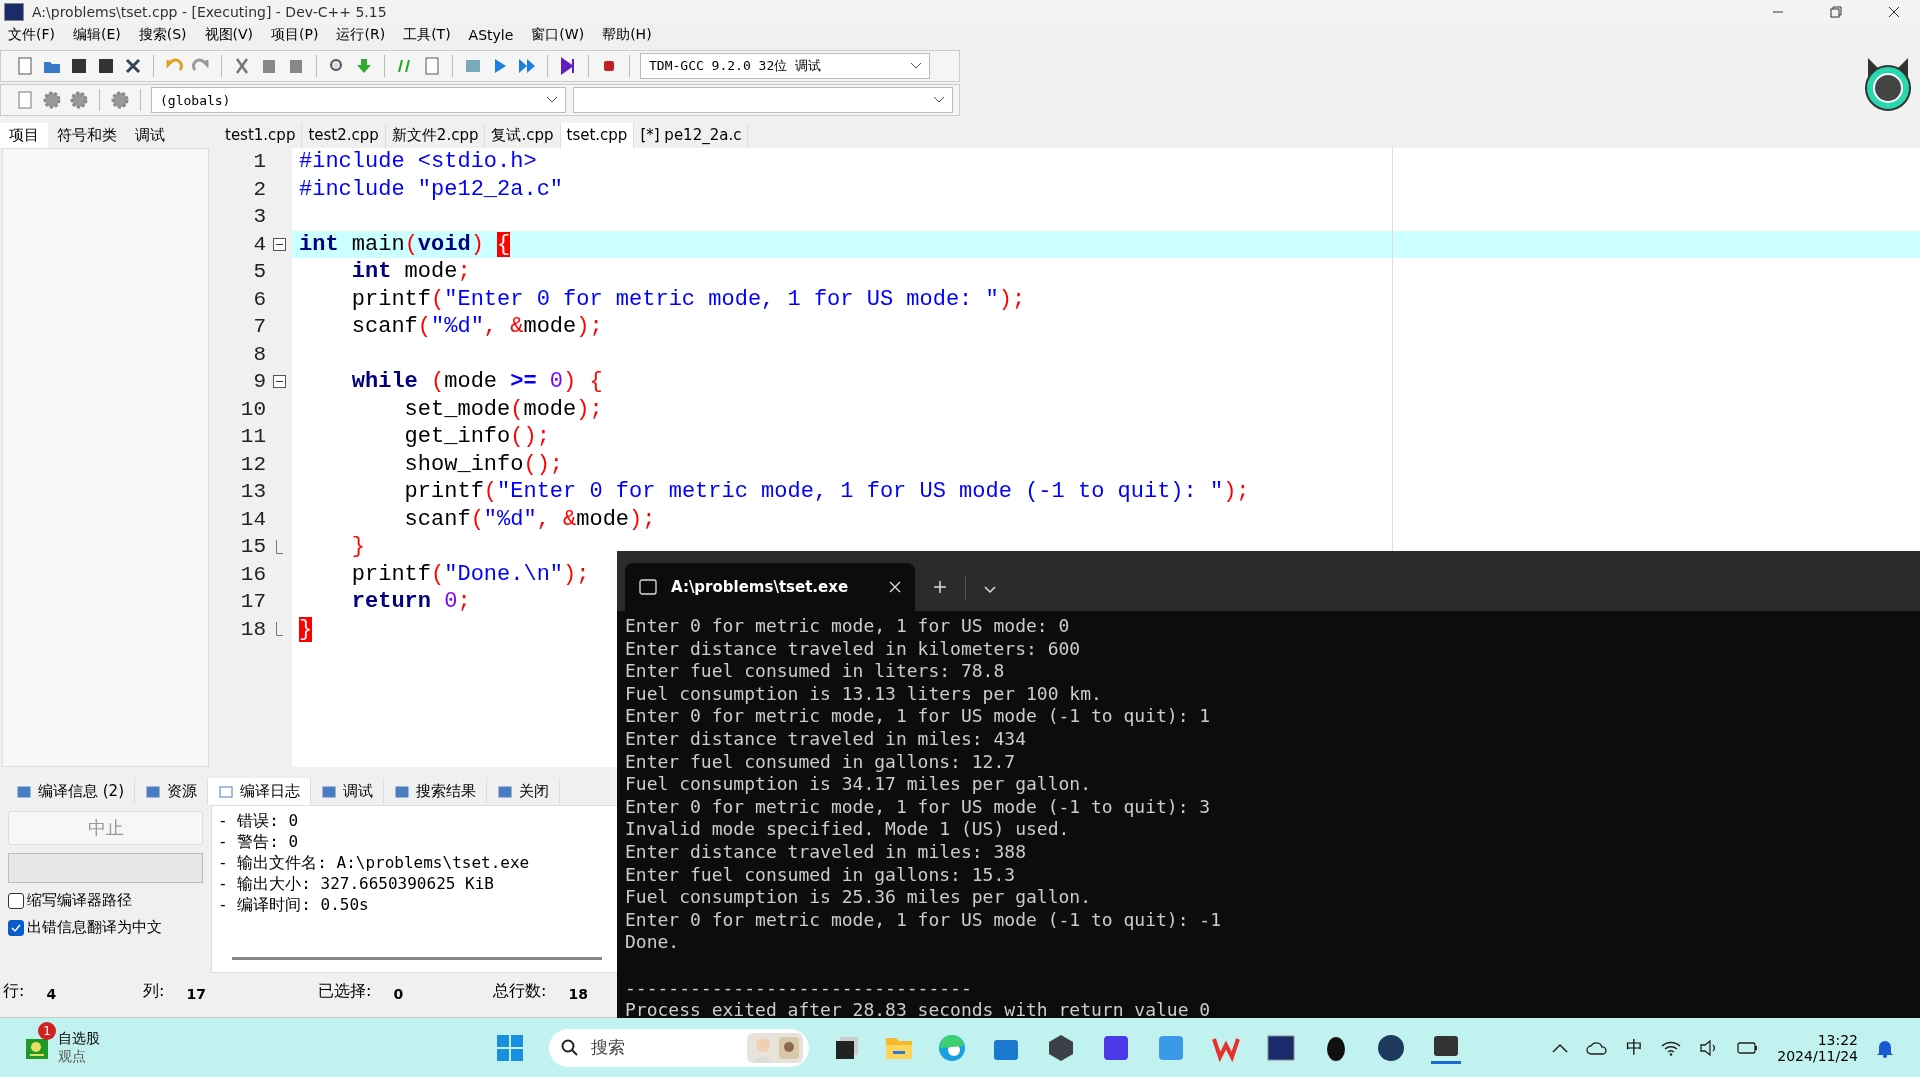 This screenshot has width=1920, height=1077. What do you see at coordinates (253, 492) in the screenshot?
I see `line-number: 13` at bounding box center [253, 492].